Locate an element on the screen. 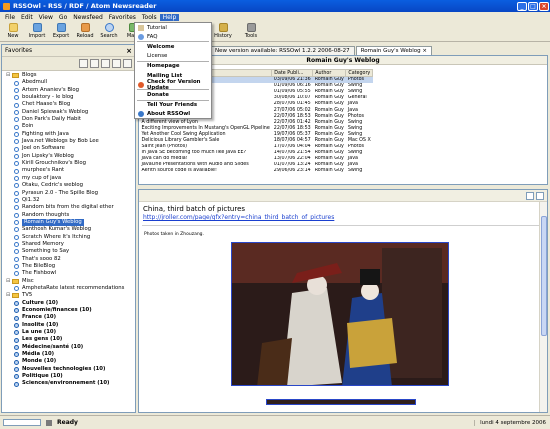 This screenshot has width=550, height=429. tree-category-misc: ⊟ Misc is located at coordinates (70, 281).